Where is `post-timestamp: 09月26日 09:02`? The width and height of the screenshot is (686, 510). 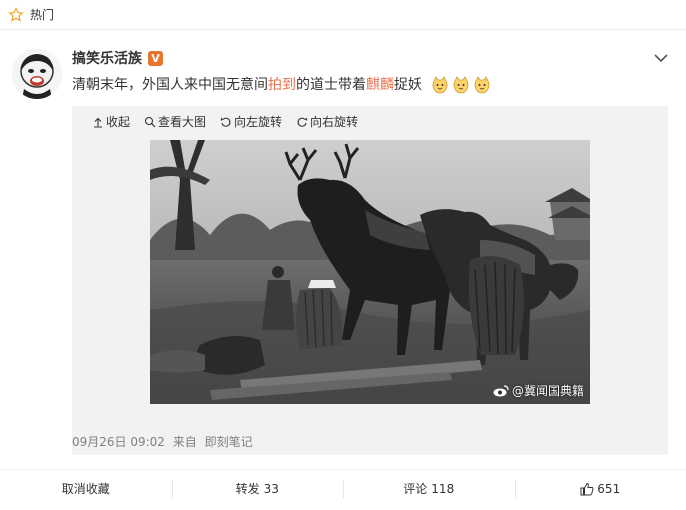 post-timestamp: 09月26日 09:02 is located at coordinates (118, 442).